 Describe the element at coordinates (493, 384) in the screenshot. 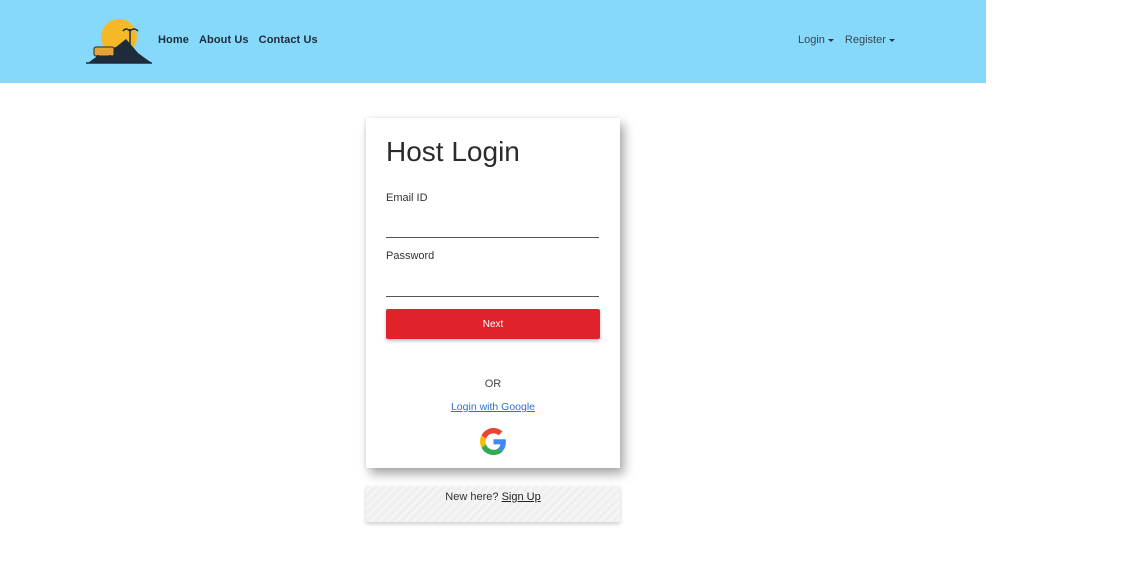

I see `or-divider-text: OR` at that location.